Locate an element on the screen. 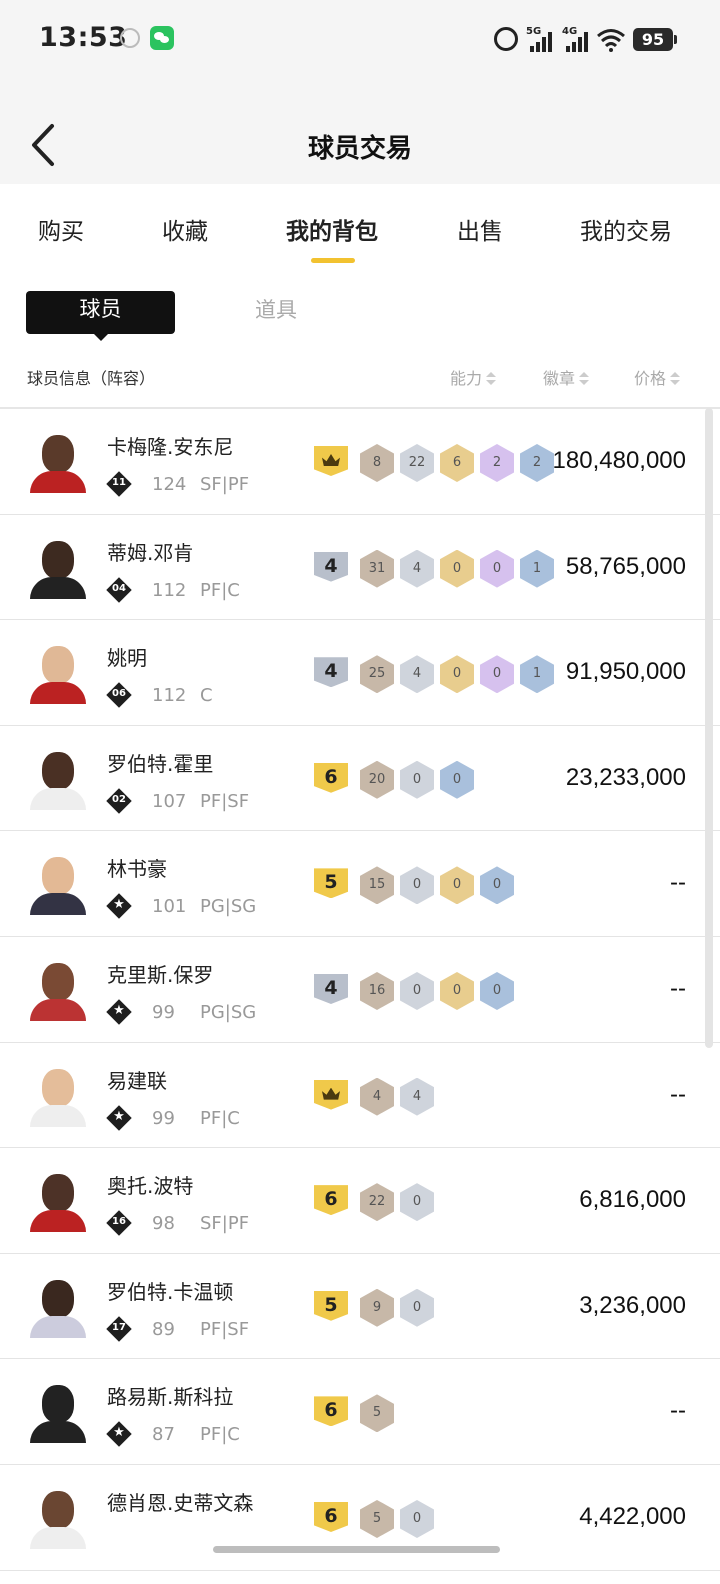  player-row: 克里斯.保罗 ★ 99 PG|SG 4 16 0 0 0 -- is located at coordinates (360, 990).